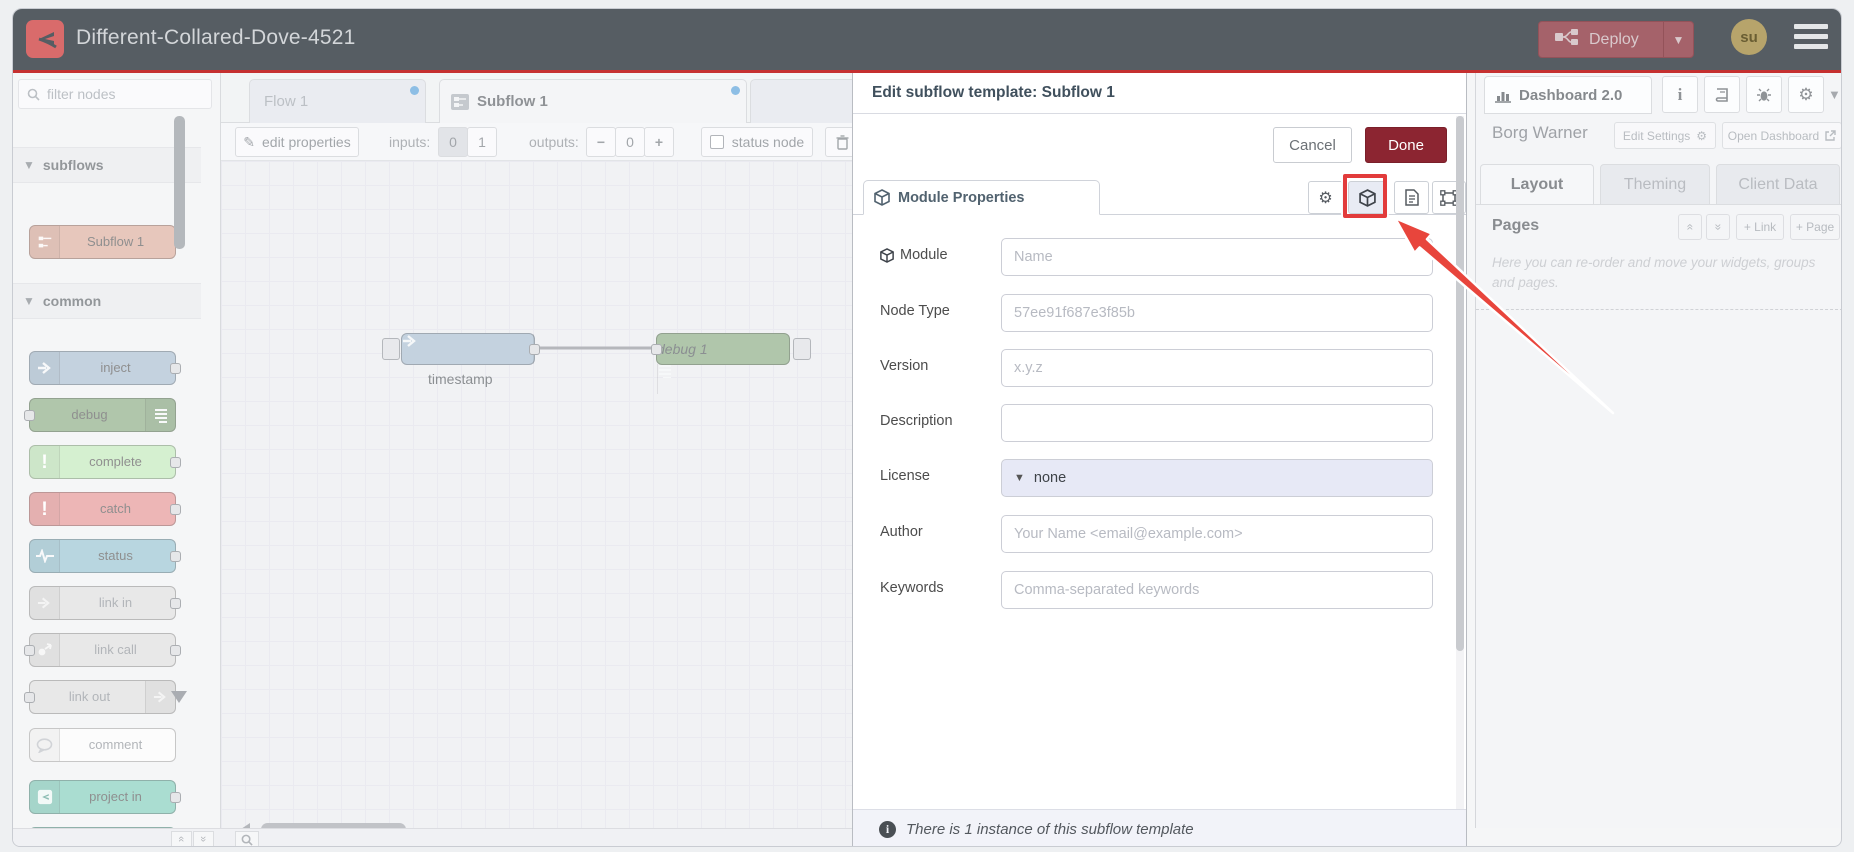 This screenshot has width=1854, height=852. What do you see at coordinates (1749, 37) in the screenshot?
I see `user-avatar: su` at bounding box center [1749, 37].